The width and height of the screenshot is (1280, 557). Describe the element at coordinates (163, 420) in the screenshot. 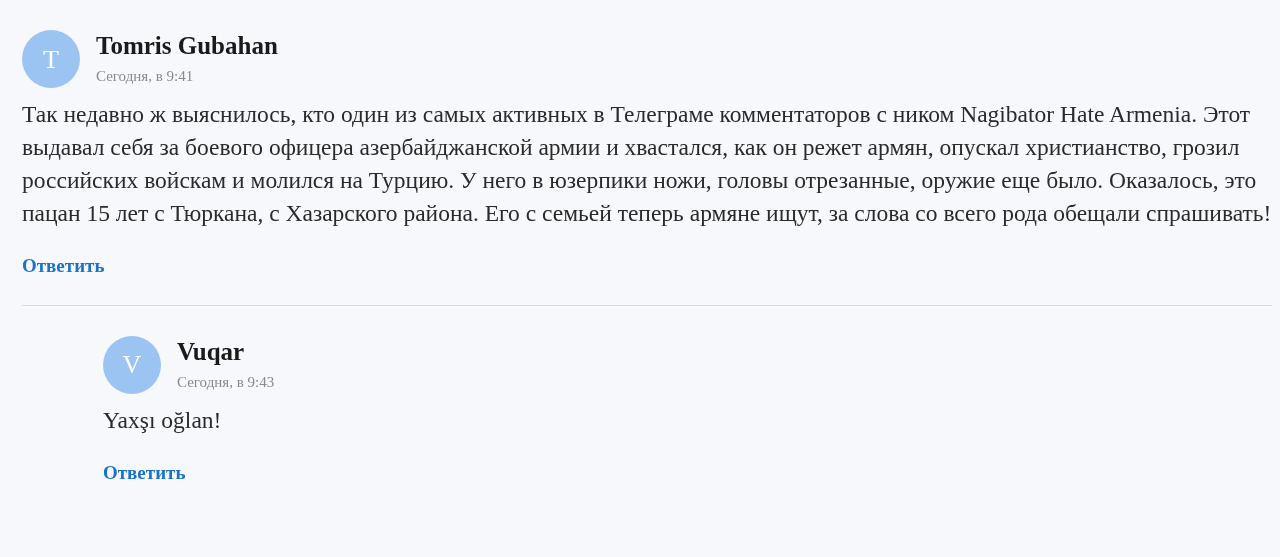

I see `comment-text: Yaxşı oğlan!` at that location.